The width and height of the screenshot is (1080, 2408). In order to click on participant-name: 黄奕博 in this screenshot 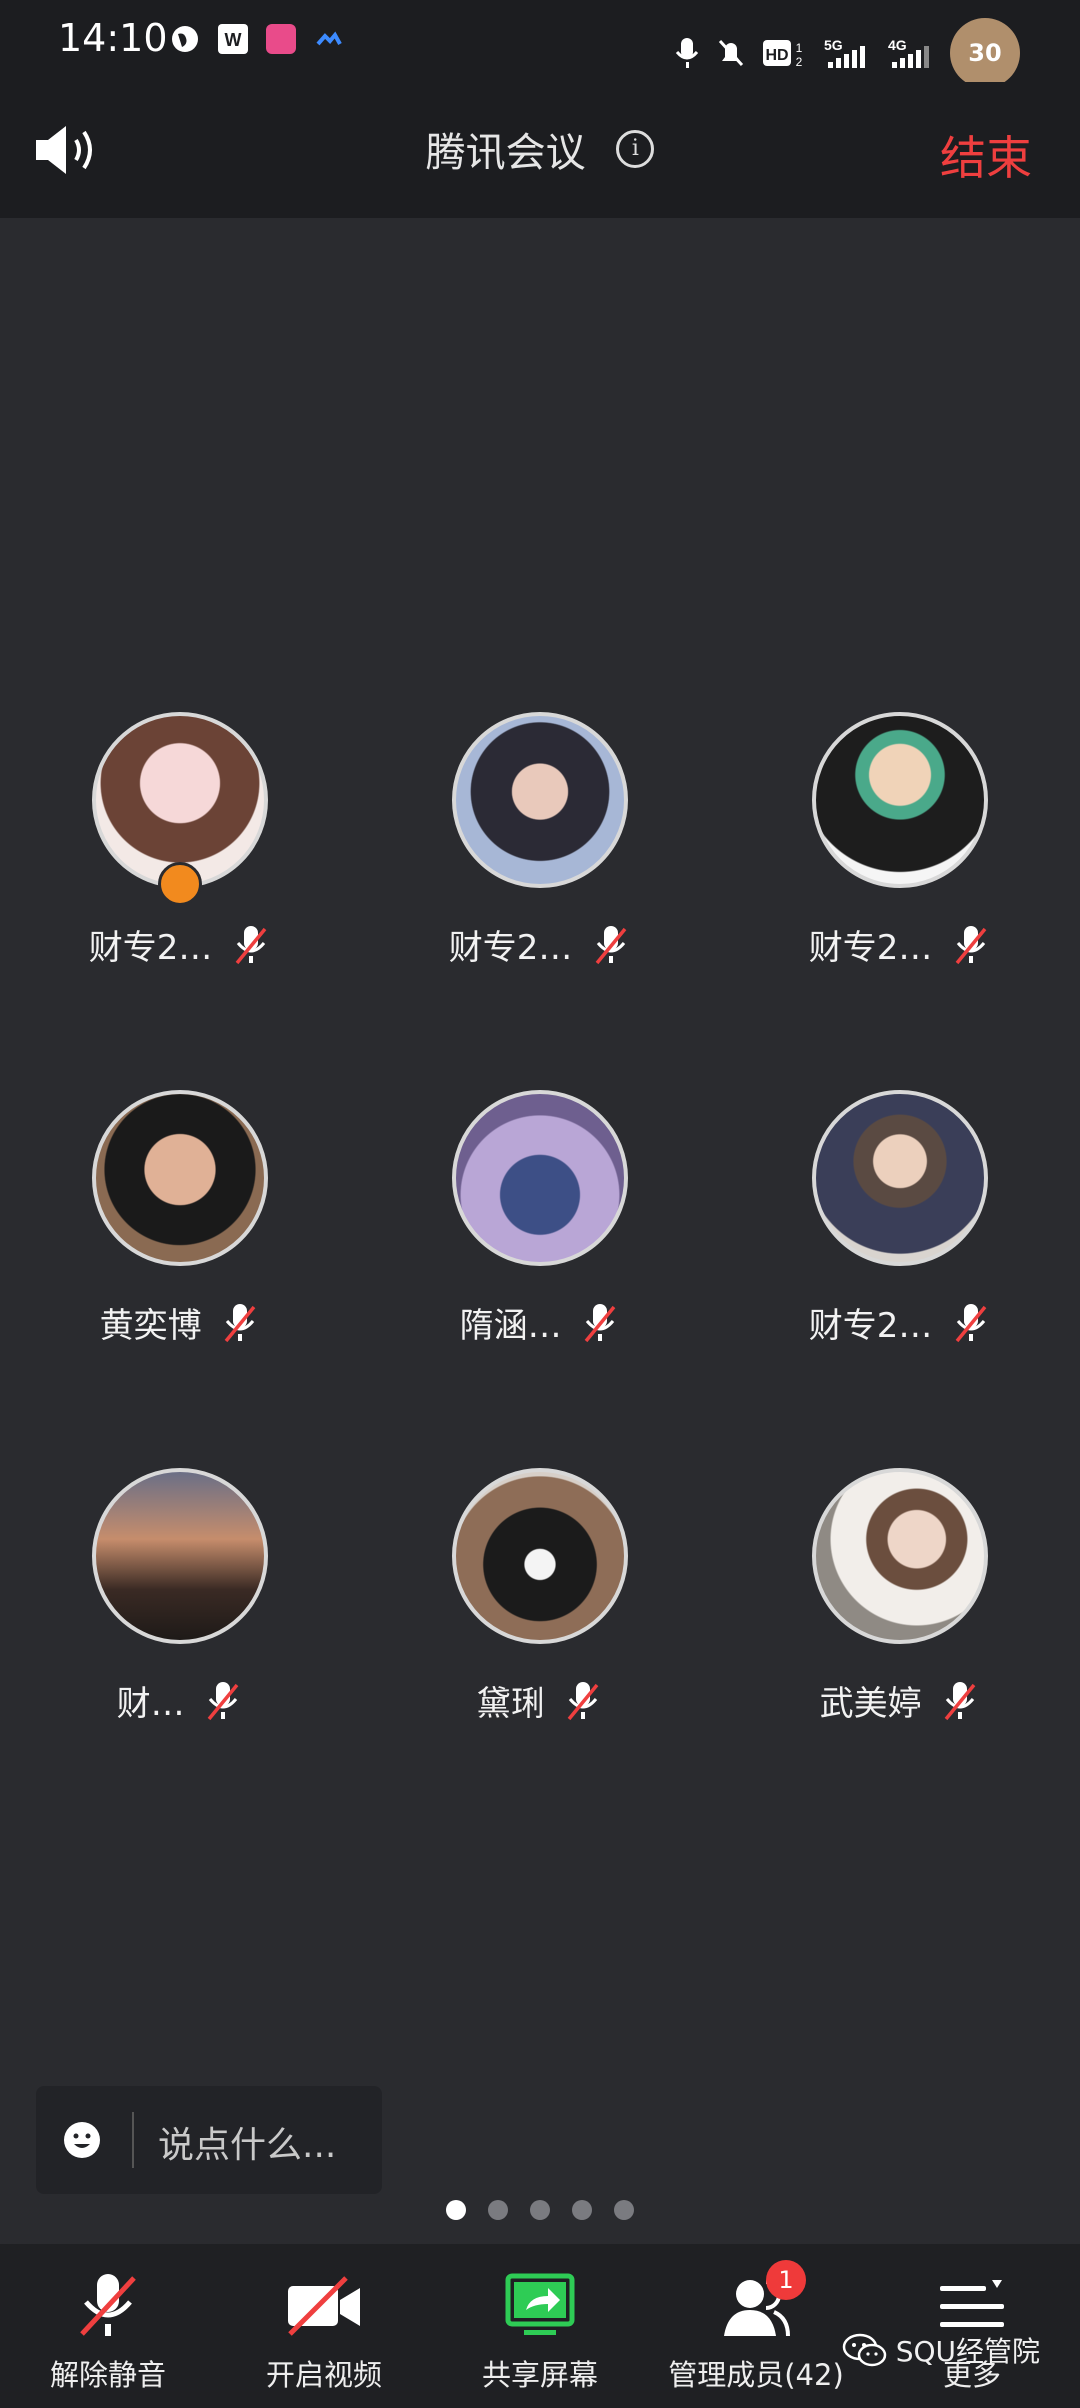, I will do `click(150, 1326)`.